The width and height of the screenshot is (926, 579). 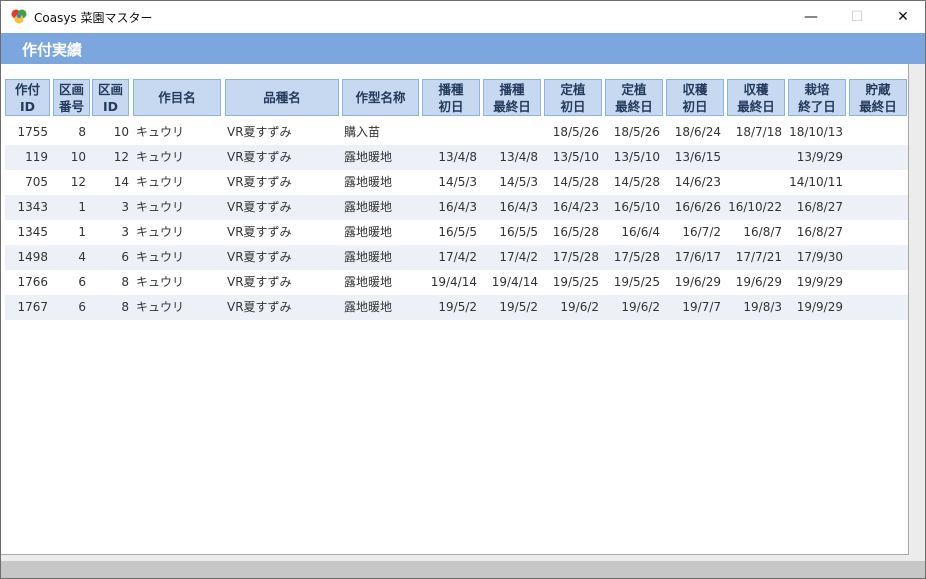 What do you see at coordinates (36, 157) in the screenshot?
I see `cell-planting-id: 119` at bounding box center [36, 157].